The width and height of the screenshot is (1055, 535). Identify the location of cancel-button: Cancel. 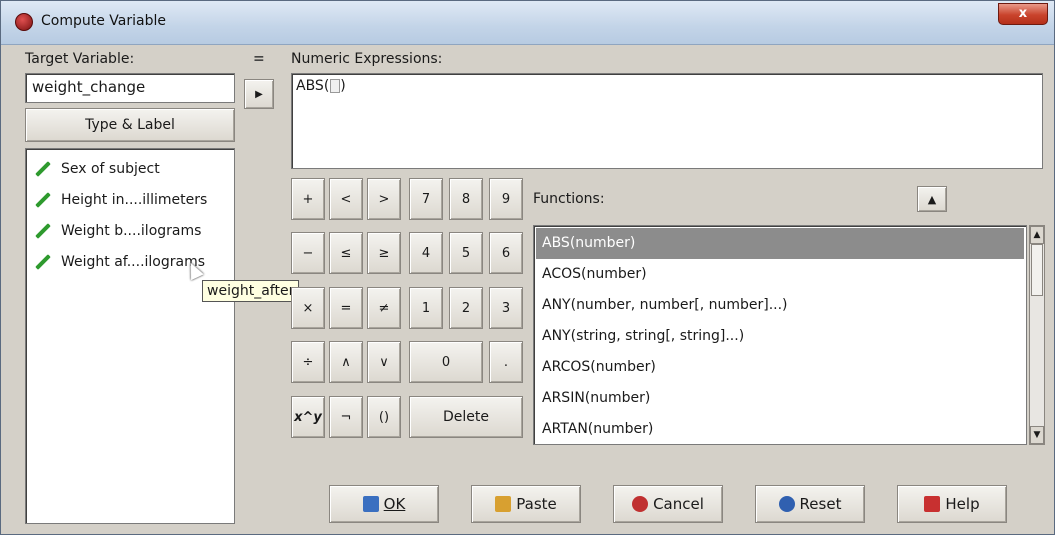
(668, 504).